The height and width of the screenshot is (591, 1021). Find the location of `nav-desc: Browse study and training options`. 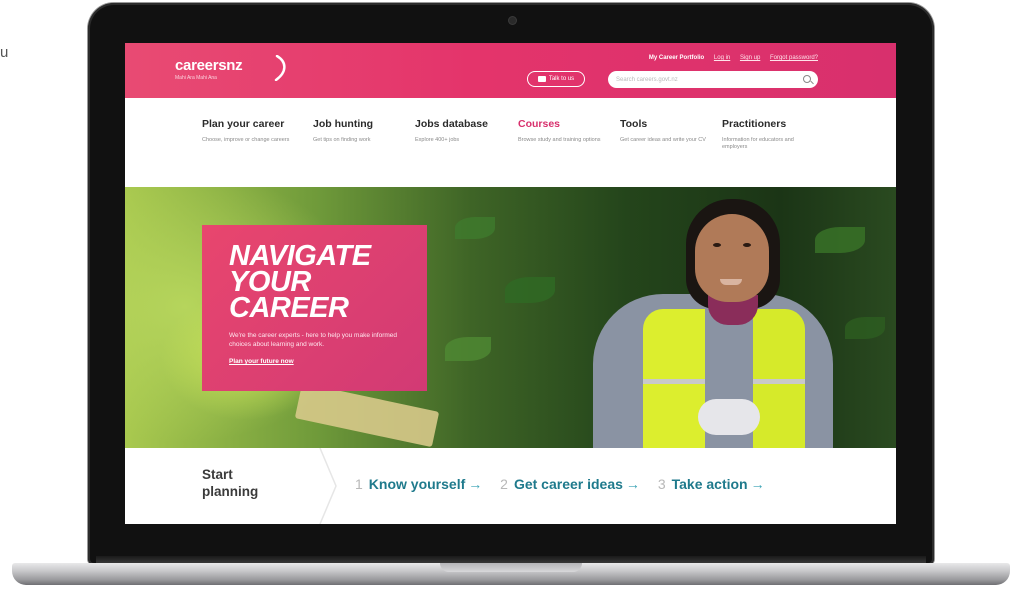

nav-desc: Browse study and training options is located at coordinates (559, 140).